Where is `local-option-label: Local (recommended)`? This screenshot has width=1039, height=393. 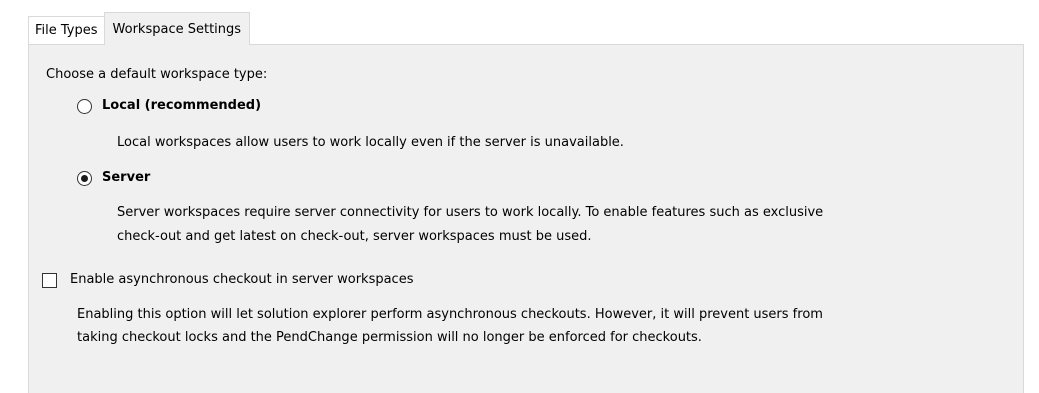
local-option-label: Local (recommended) is located at coordinates (181, 105).